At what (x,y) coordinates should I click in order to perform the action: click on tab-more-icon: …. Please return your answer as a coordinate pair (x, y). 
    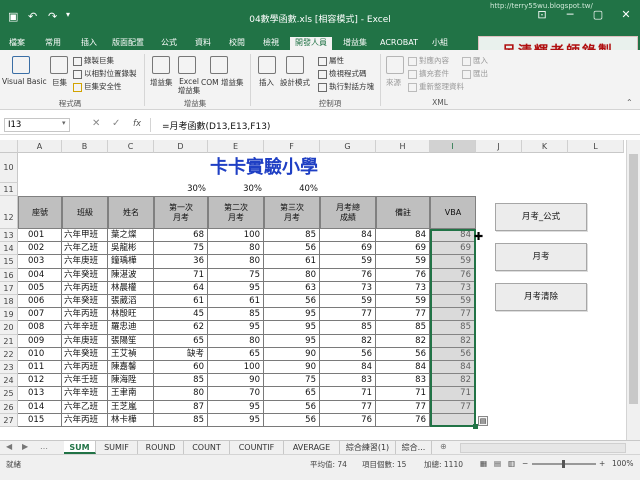
    Looking at the image, I should click on (44, 446).